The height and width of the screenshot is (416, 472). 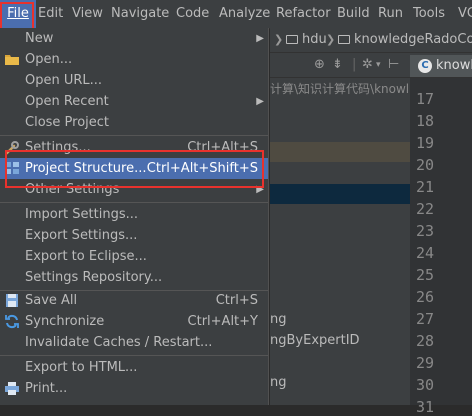 What do you see at coordinates (12, 168) in the screenshot?
I see `project-structure-icon` at bounding box center [12, 168].